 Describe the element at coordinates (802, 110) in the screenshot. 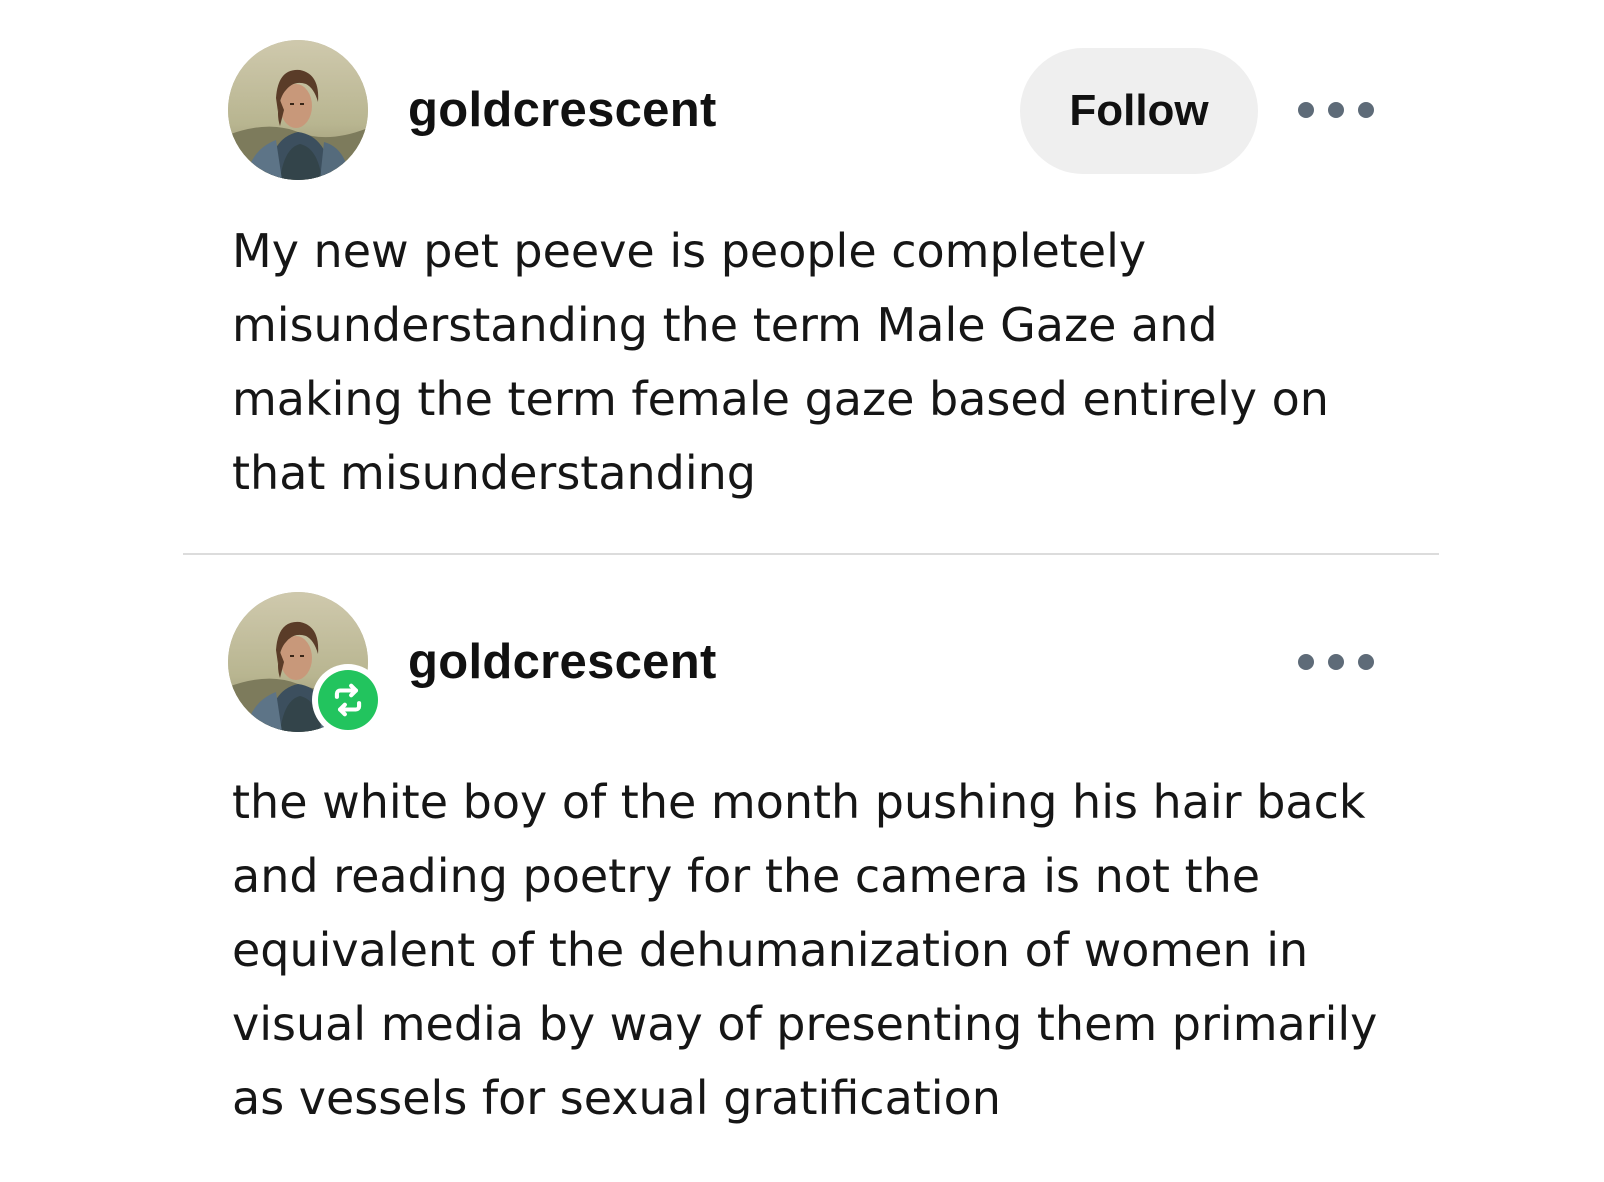

I see `post-header: goldcrescent Follow` at that location.